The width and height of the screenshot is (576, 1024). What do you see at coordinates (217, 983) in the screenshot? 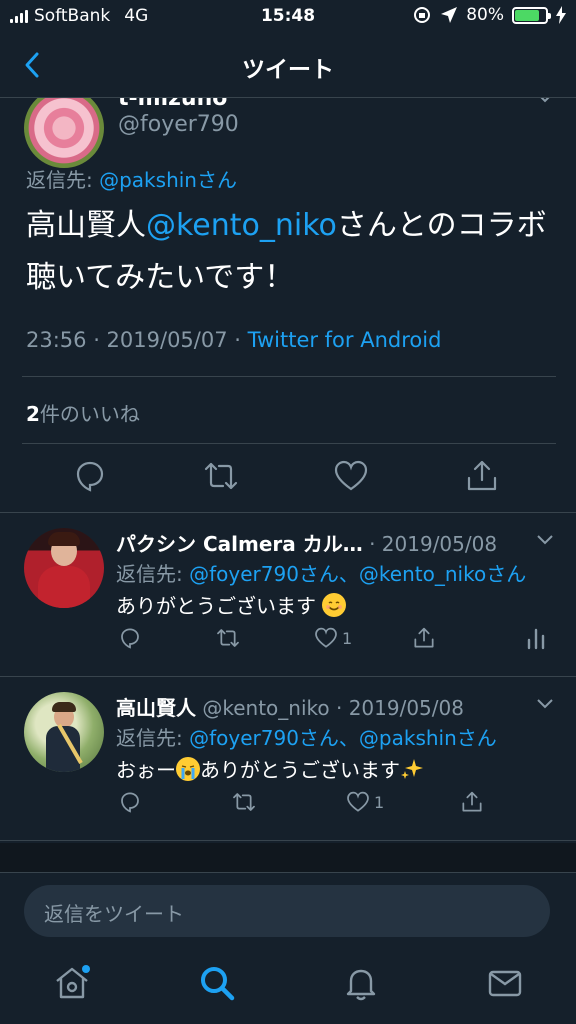
I see `search-icon` at bounding box center [217, 983].